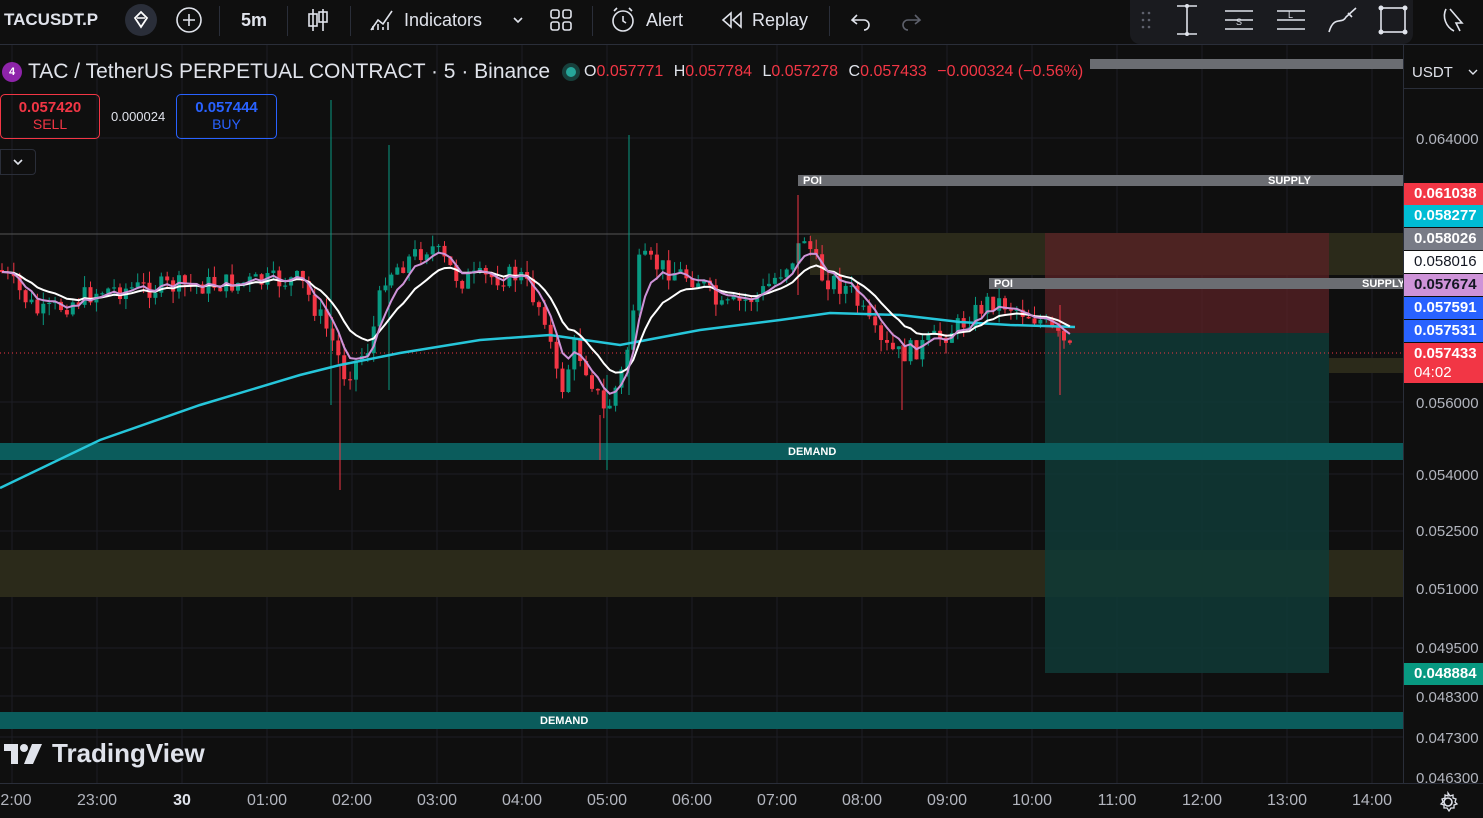  What do you see at coordinates (318, 20) in the screenshot?
I see `candles-icon` at bounding box center [318, 20].